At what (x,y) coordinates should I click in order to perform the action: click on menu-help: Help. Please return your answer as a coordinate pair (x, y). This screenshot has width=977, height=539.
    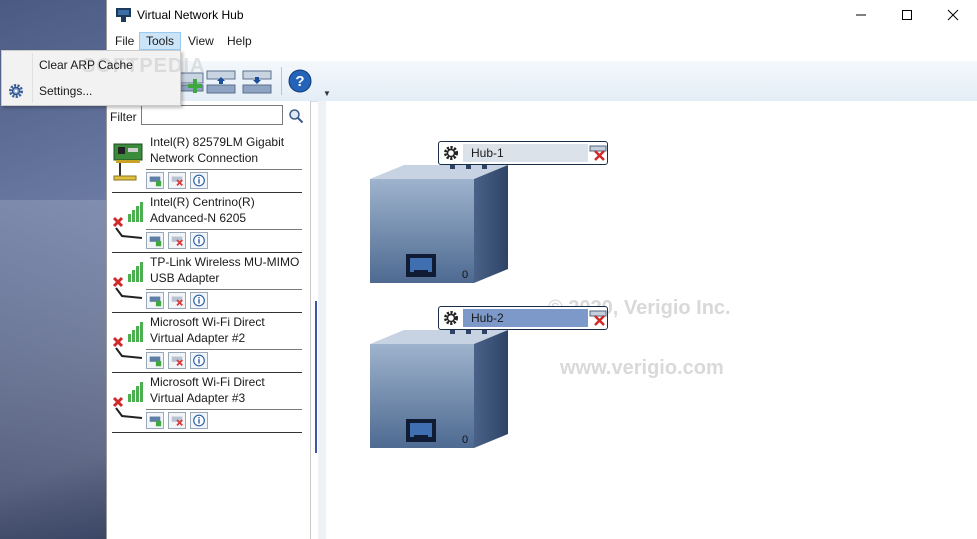
    Looking at the image, I should click on (239, 41).